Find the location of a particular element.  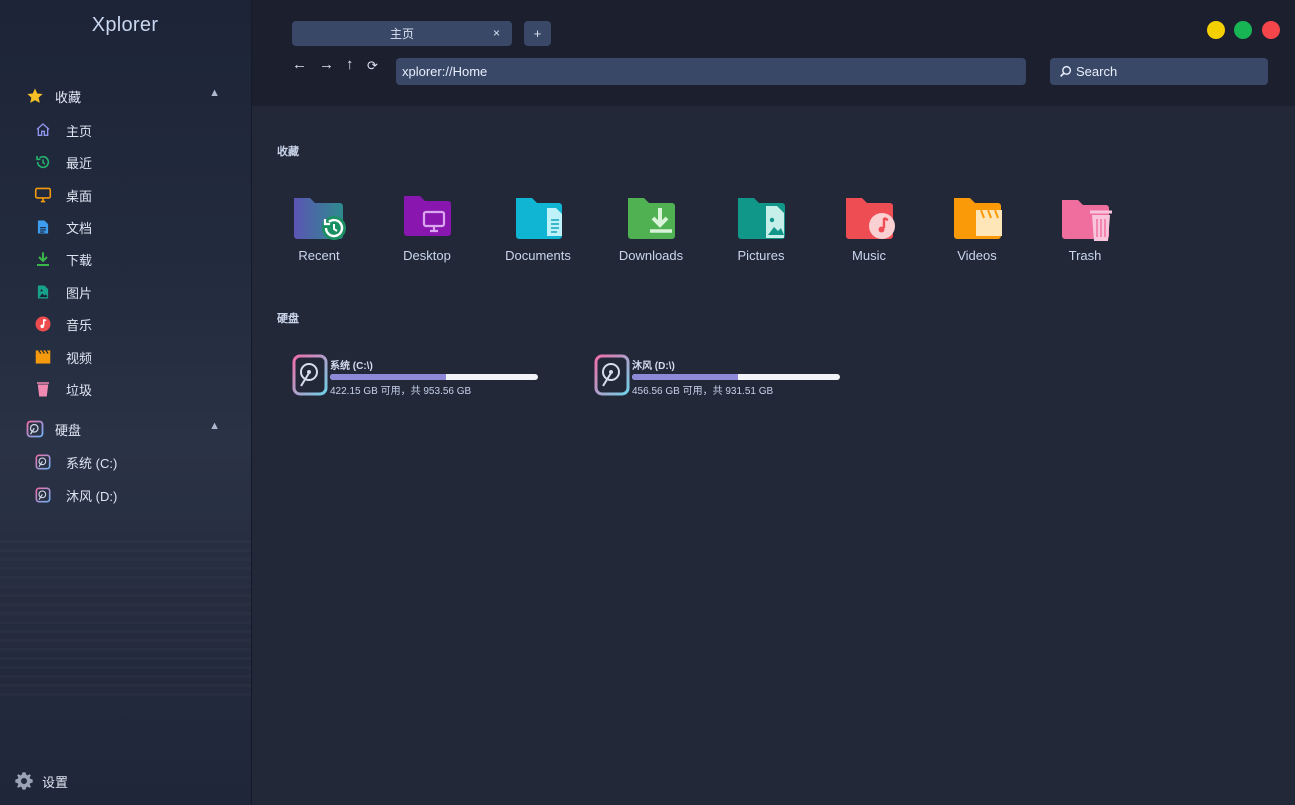

drives-section-label: 硬盘 is located at coordinates (68, 430).